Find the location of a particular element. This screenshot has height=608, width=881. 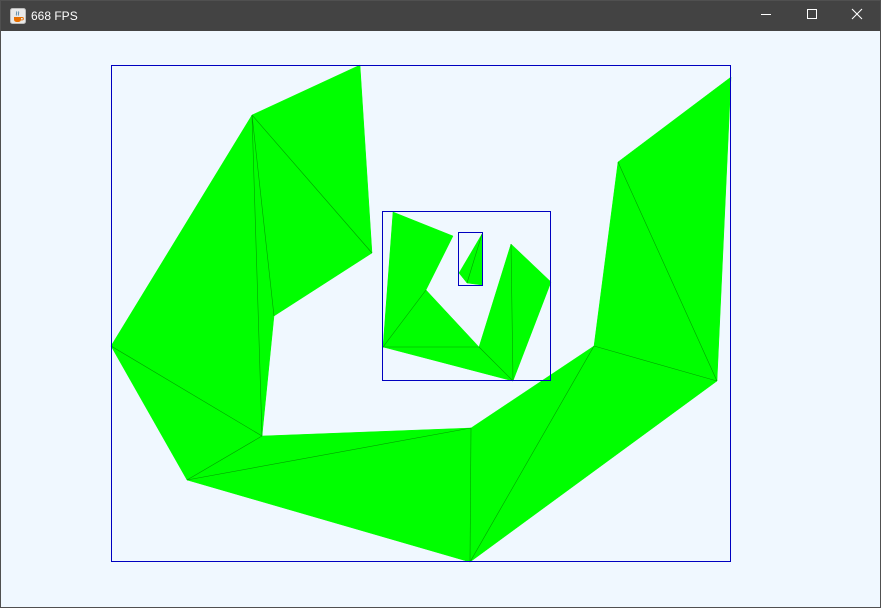

maximize-icon is located at coordinates (812, 16).